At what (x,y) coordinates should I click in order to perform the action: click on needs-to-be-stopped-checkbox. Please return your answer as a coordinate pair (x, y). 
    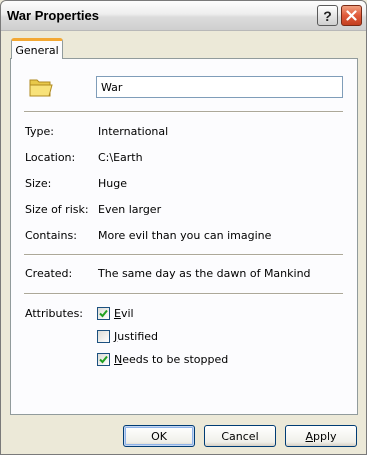
    Looking at the image, I should click on (103, 359).